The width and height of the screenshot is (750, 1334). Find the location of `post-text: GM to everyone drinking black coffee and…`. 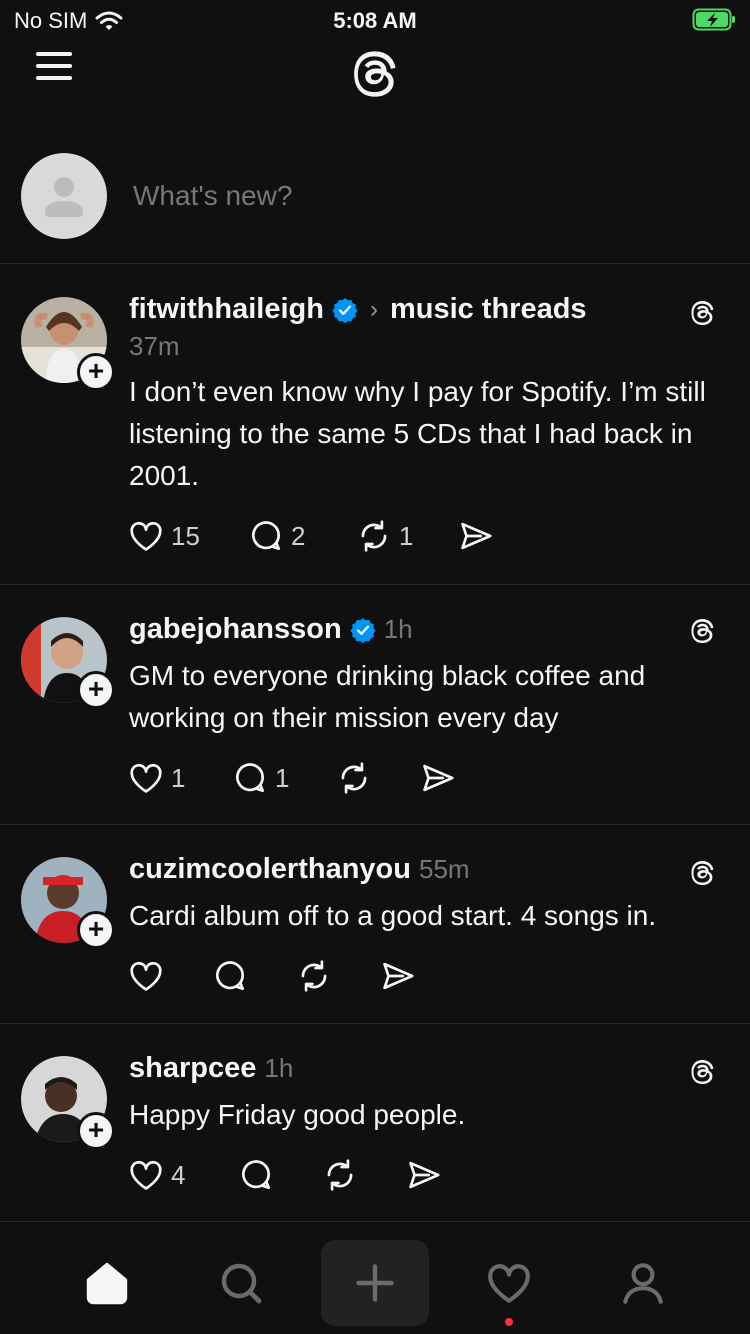

post-text: GM to everyone drinking black coffee and… is located at coordinates (387, 696).